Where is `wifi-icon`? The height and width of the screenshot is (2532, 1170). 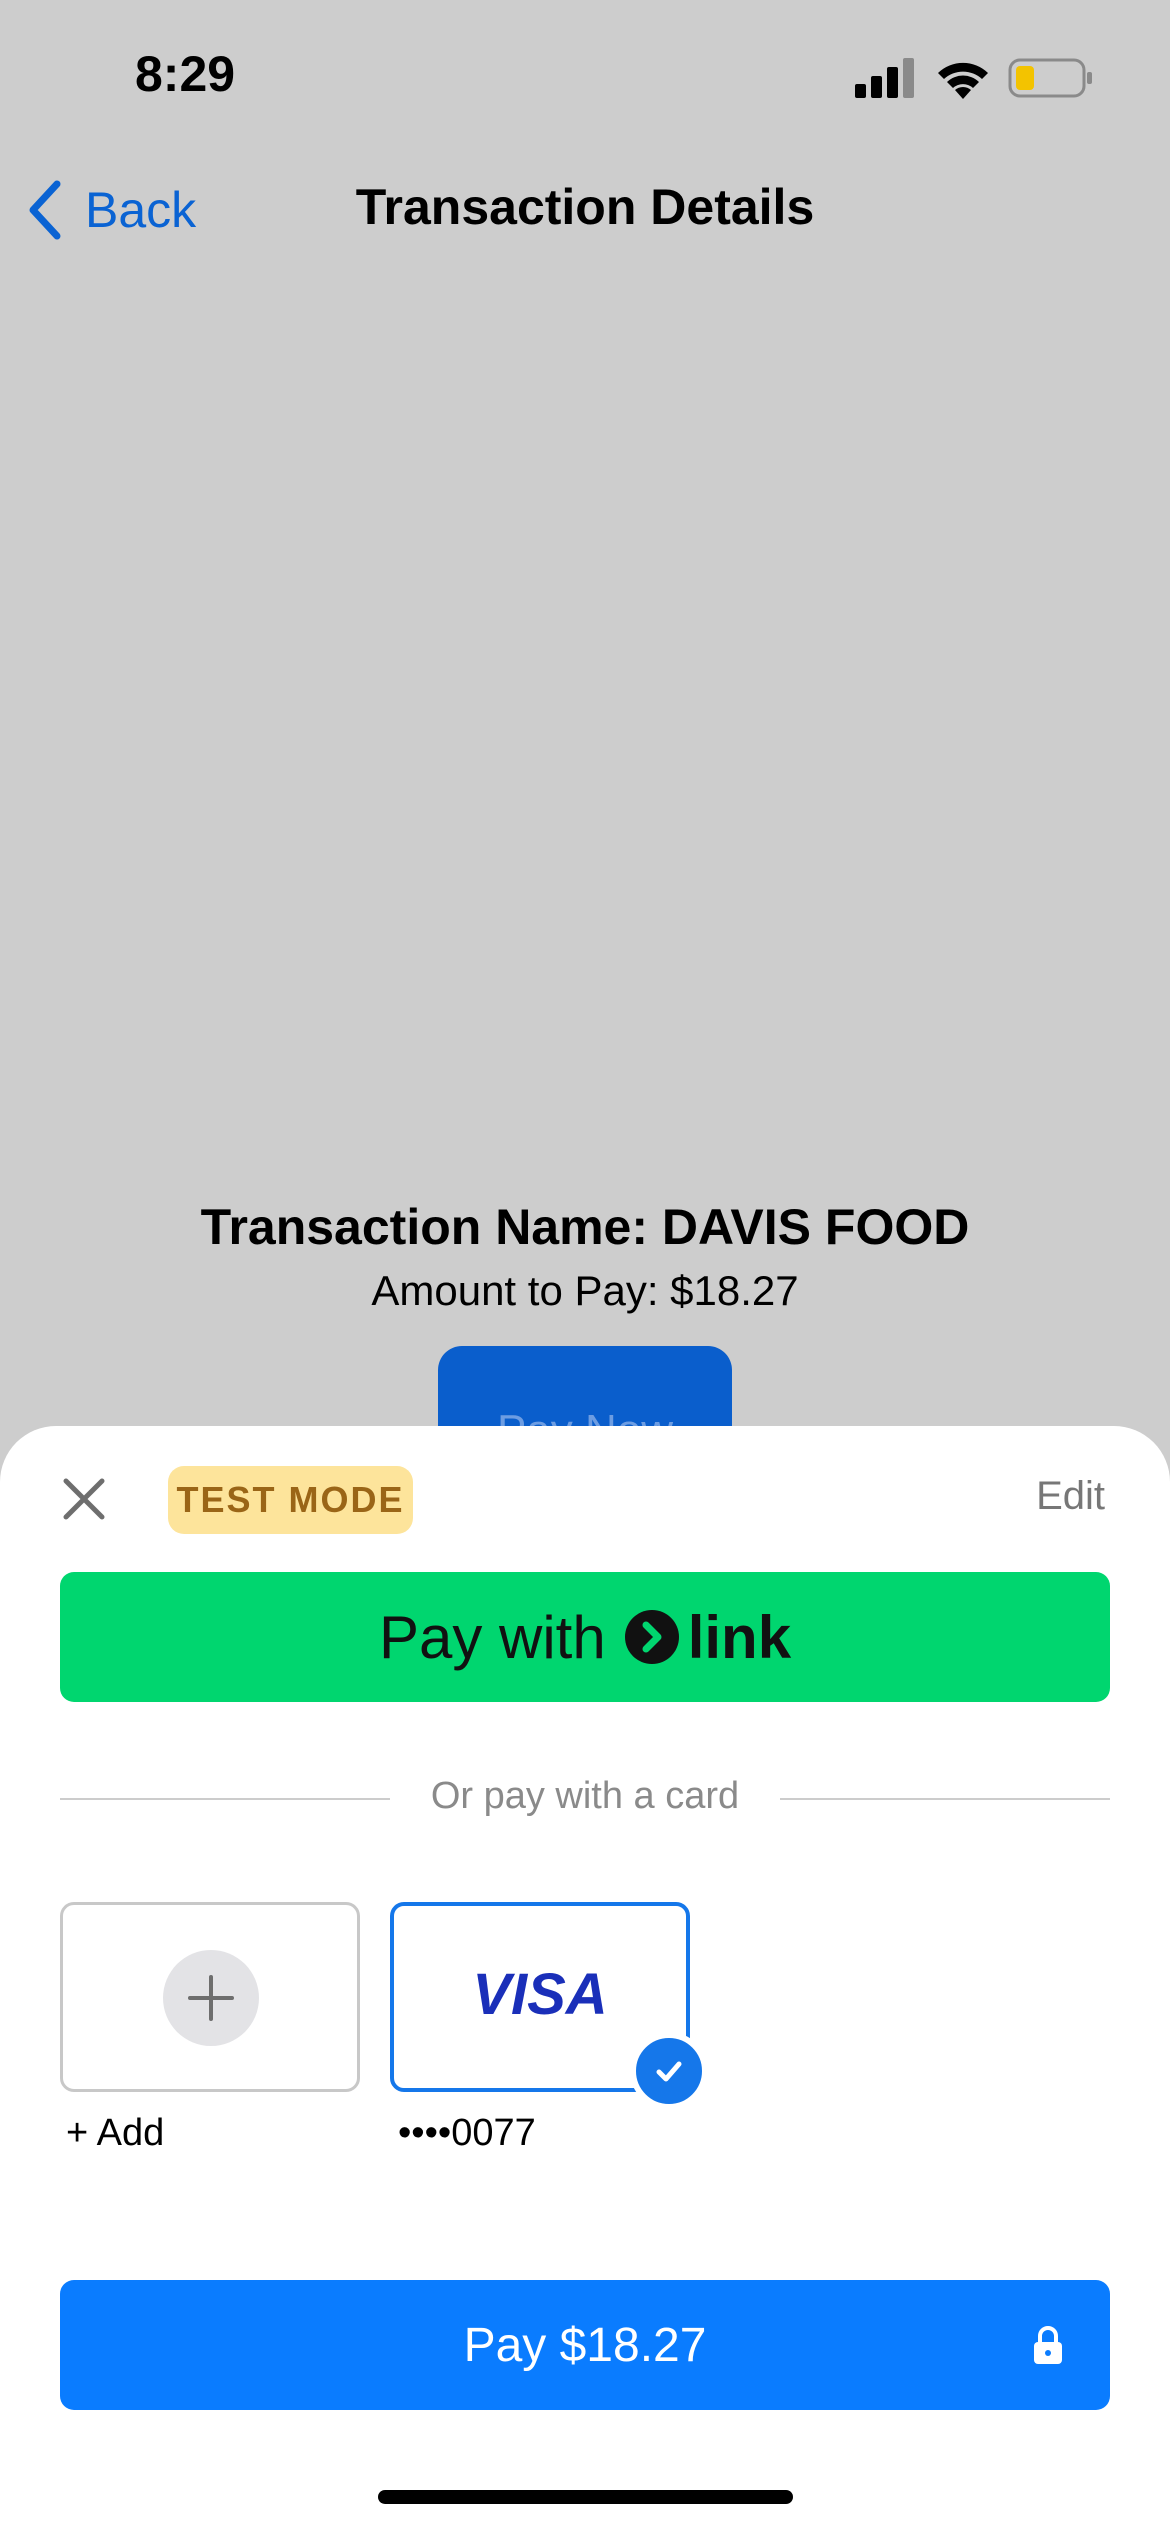 wifi-icon is located at coordinates (963, 80).